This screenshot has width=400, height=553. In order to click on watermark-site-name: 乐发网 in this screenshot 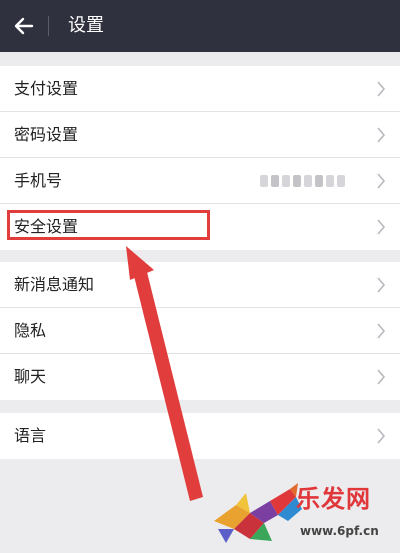, I will do `click(333, 499)`.